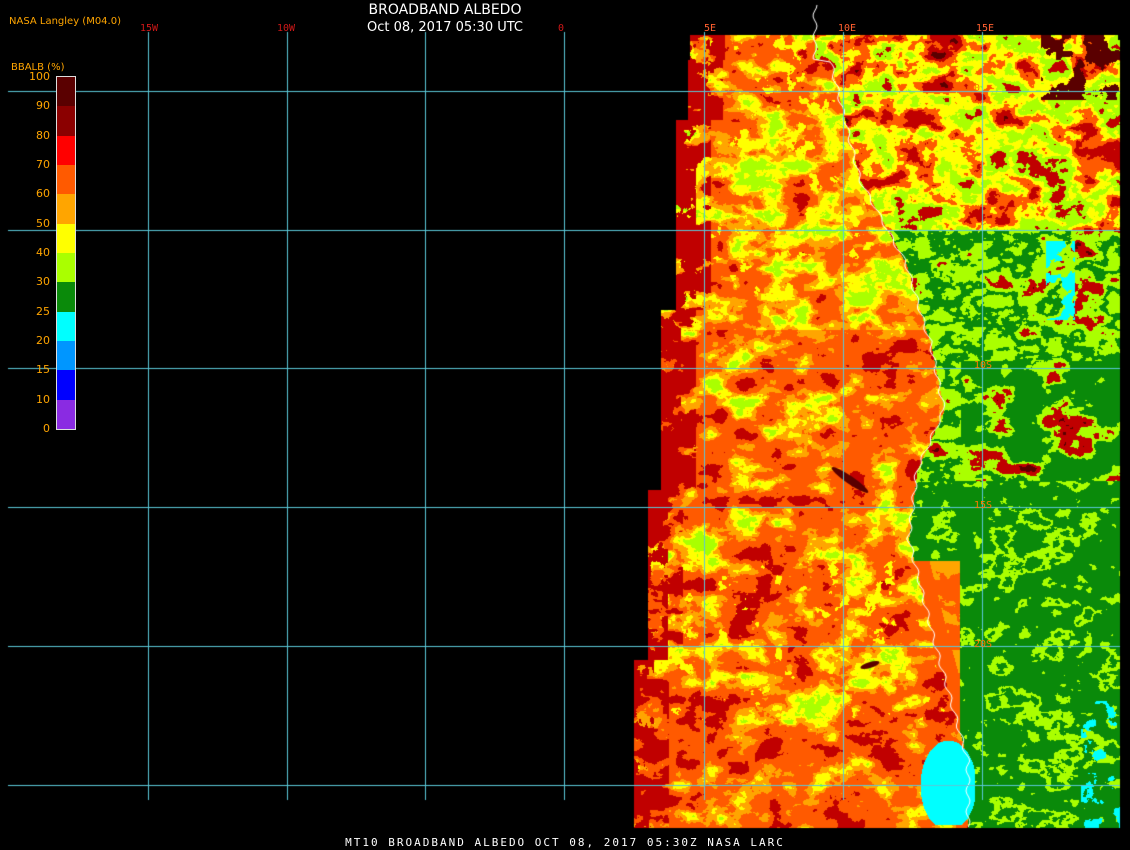 The width and height of the screenshot is (1130, 850). I want to click on map-title: BROADBAND ALBEDO, so click(445, 10).